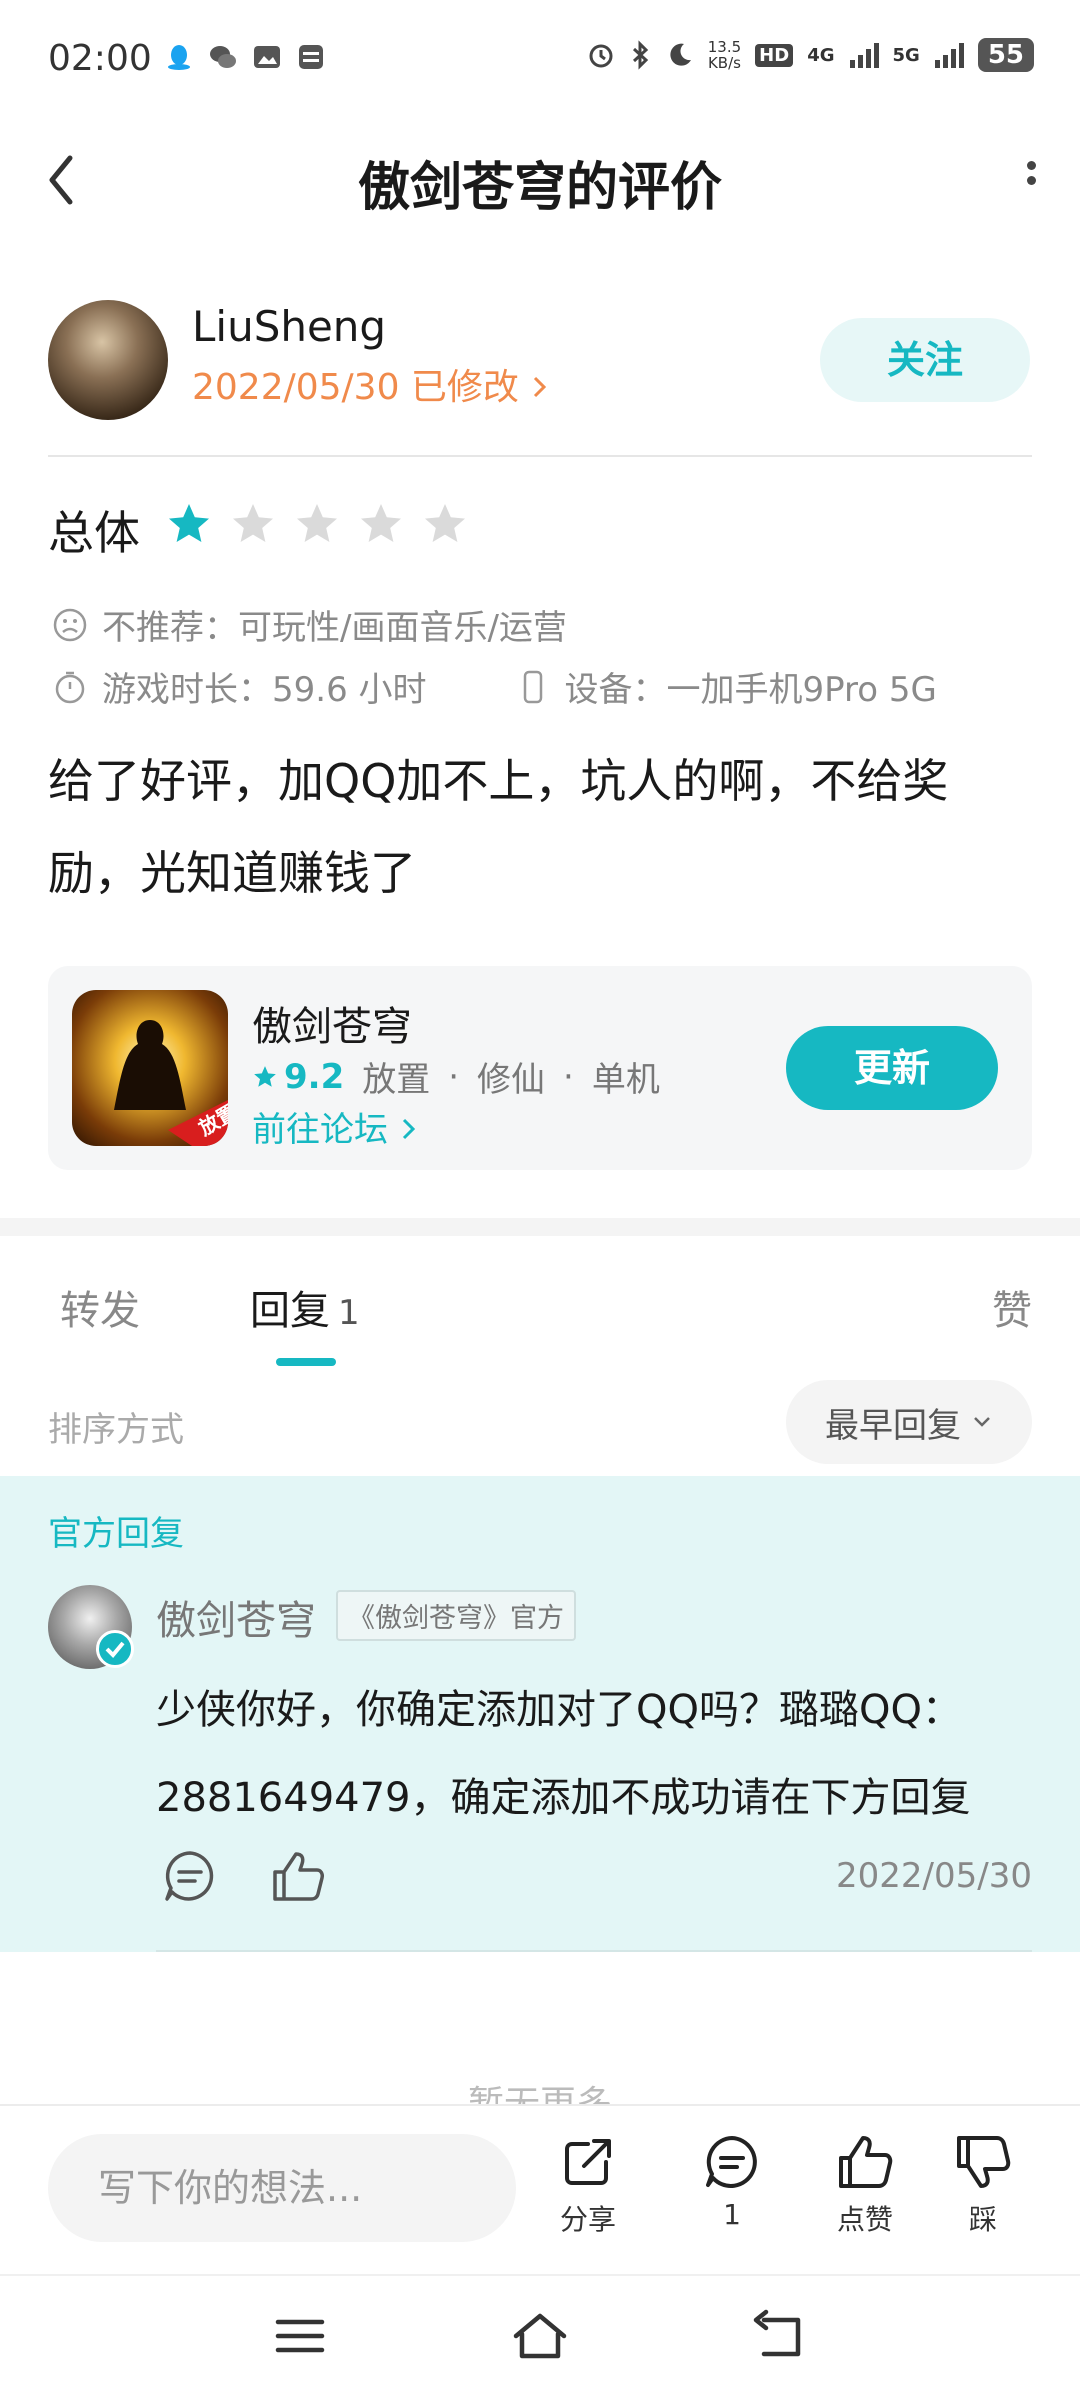  What do you see at coordinates (171, 1083) in the screenshot?
I see `game-icon-art: 放置` at bounding box center [171, 1083].